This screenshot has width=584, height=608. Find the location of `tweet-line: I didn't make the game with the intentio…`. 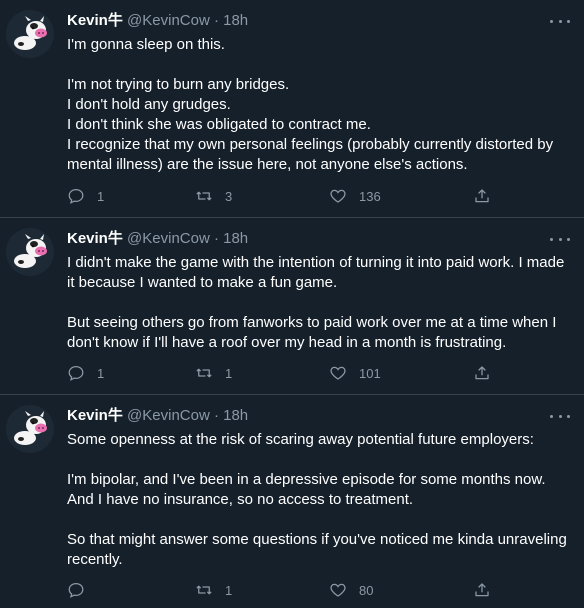

tweet-line: I didn't make the game with the intentio… is located at coordinates (316, 262).